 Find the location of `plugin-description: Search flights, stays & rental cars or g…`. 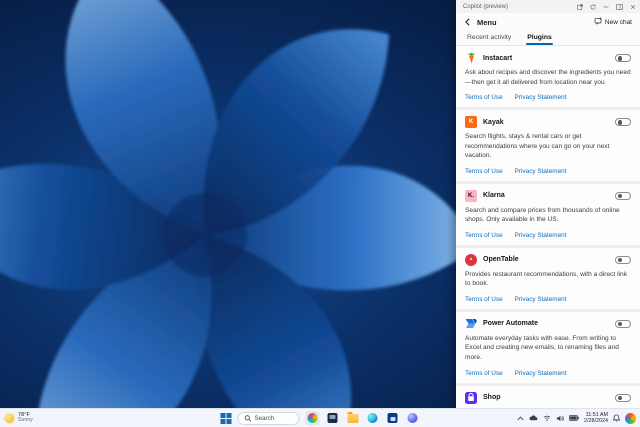

plugin-description: Search flights, stays & rental cars or g… is located at coordinates (537, 146).